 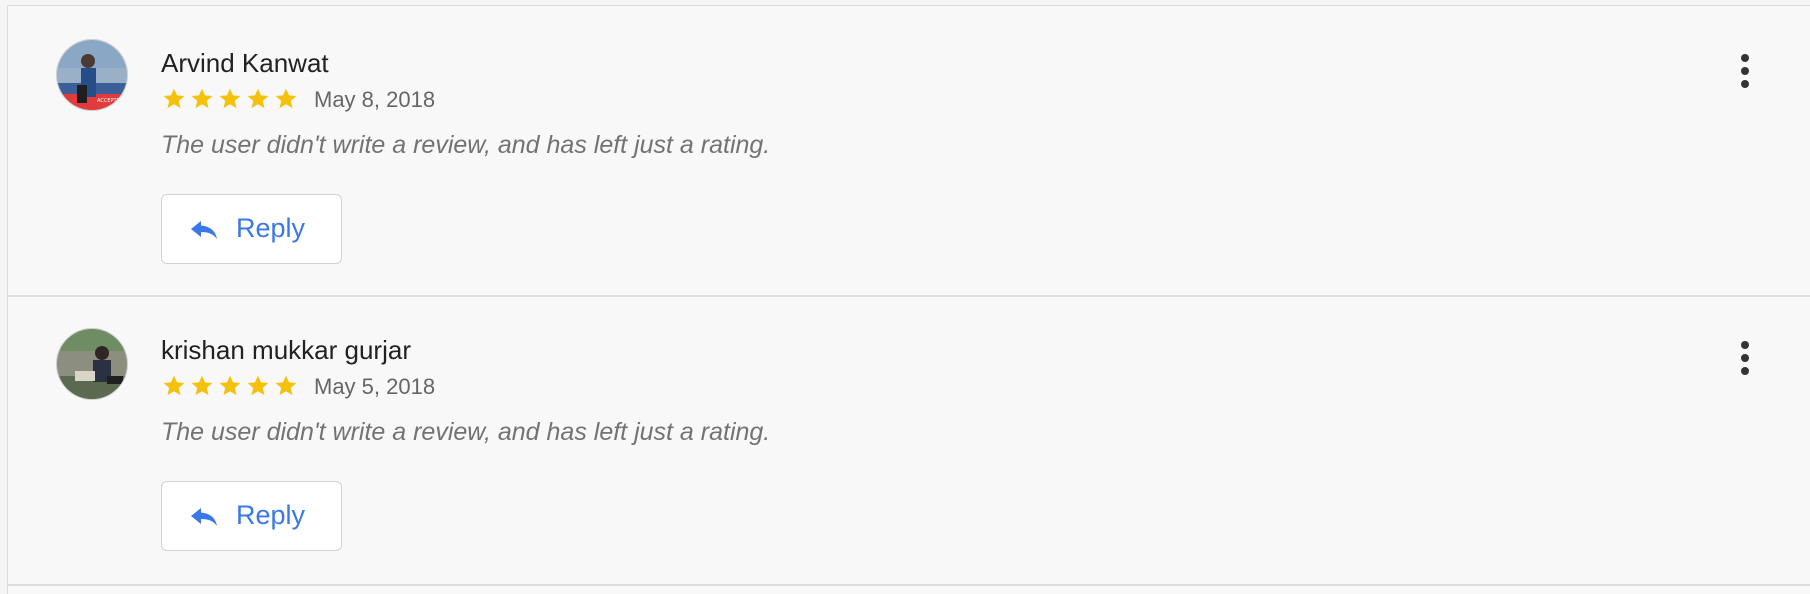 I want to click on reviewer-name: Arvind Kanwat, so click(x=245, y=63).